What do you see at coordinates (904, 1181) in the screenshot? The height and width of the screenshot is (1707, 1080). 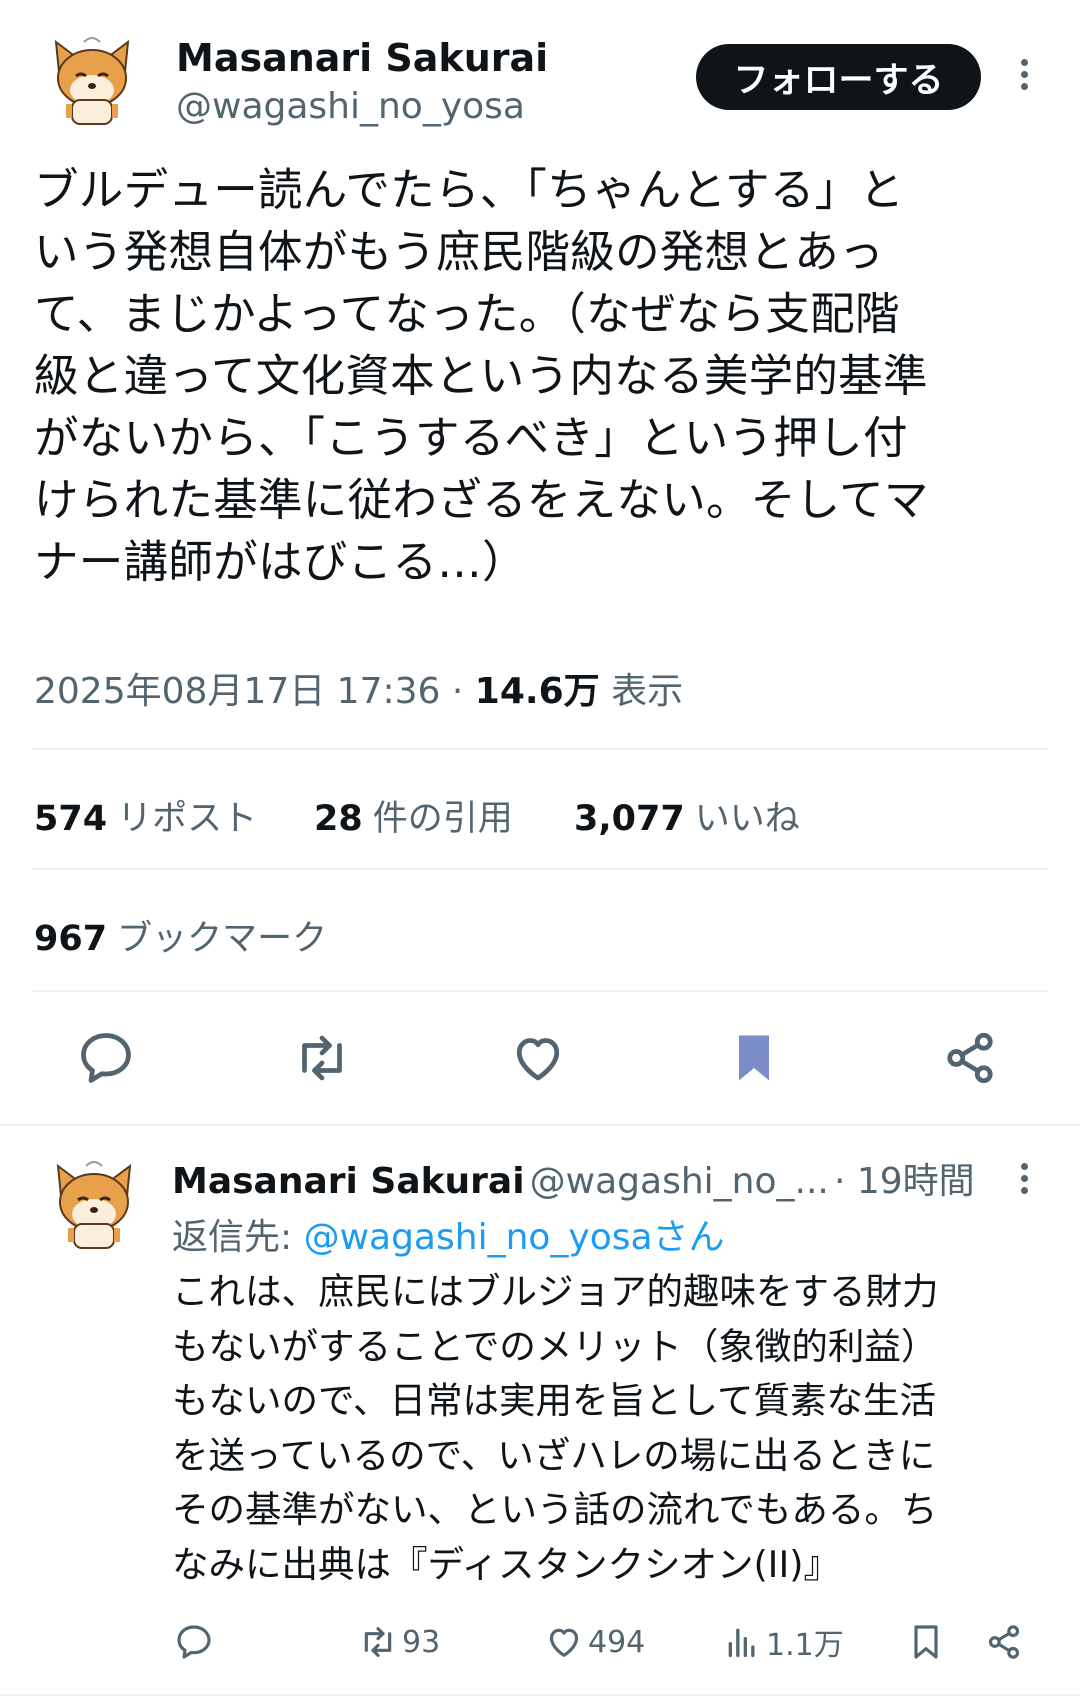 I see `reply-time: · 19時間` at bounding box center [904, 1181].